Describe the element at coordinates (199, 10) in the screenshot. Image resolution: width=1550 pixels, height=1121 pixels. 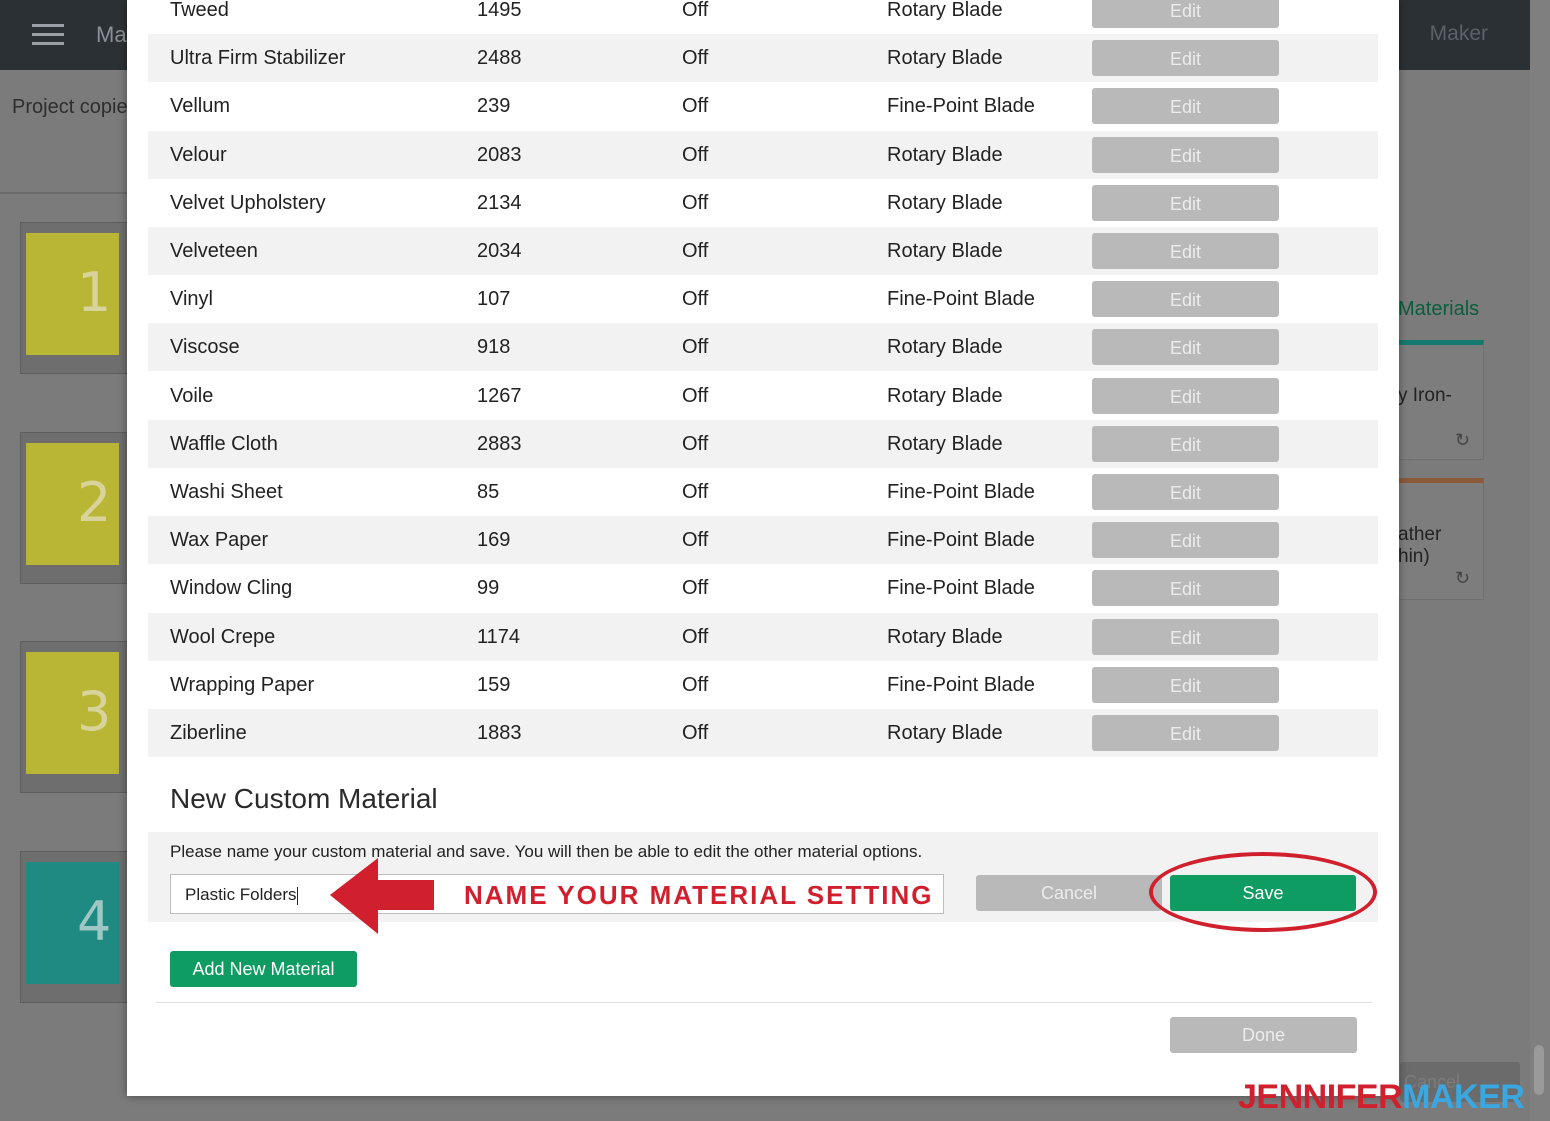
I see `material-name: Tweed` at that location.